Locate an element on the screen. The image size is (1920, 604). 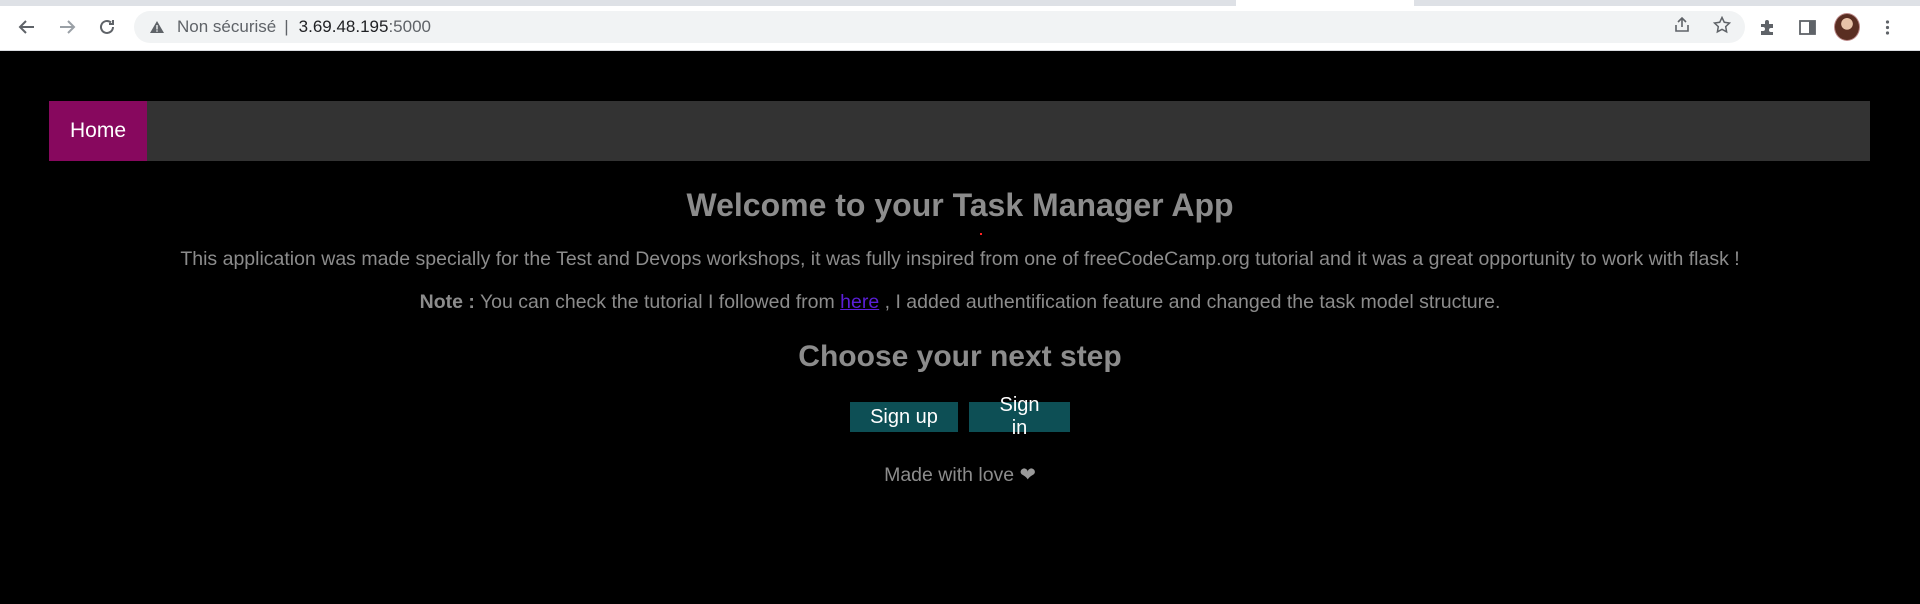
back-button is located at coordinates (27, 27).